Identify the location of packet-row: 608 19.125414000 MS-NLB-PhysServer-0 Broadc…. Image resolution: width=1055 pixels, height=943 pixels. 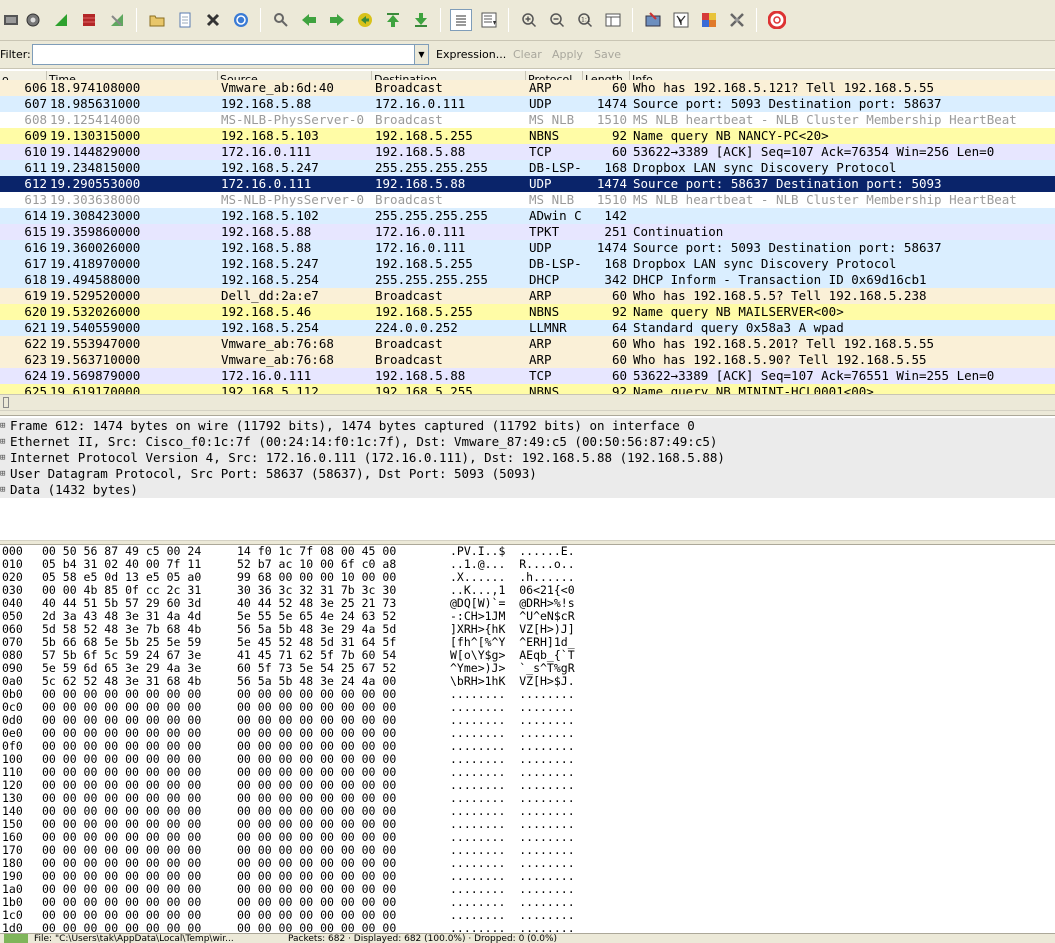
(527, 120).